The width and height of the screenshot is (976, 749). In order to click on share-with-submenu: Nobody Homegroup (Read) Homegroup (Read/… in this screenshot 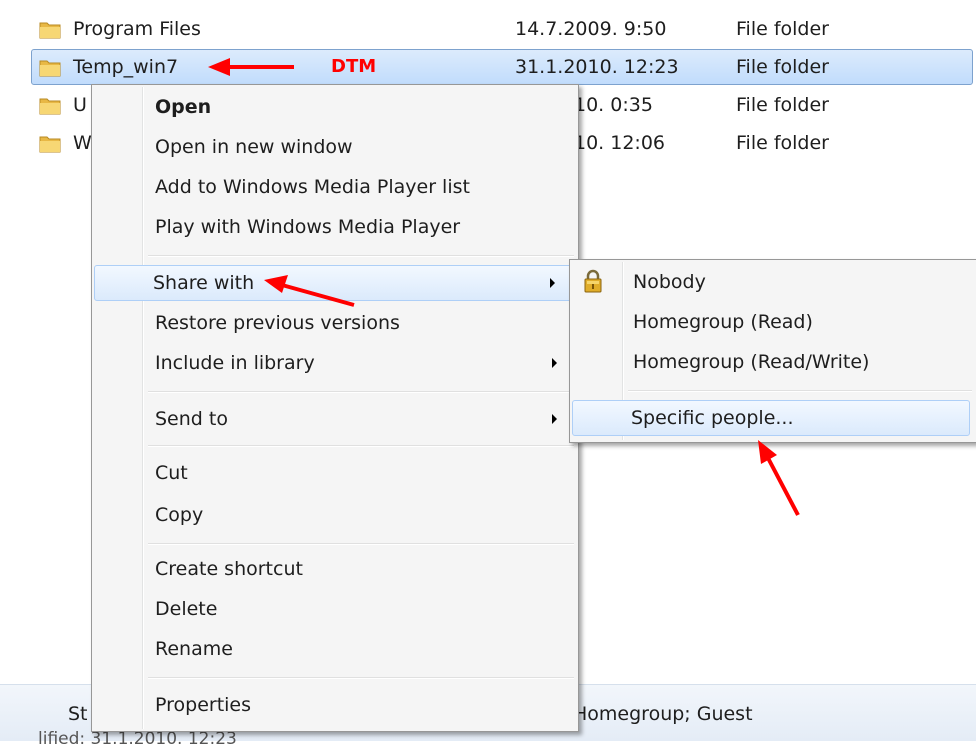, I will do `click(772, 351)`.